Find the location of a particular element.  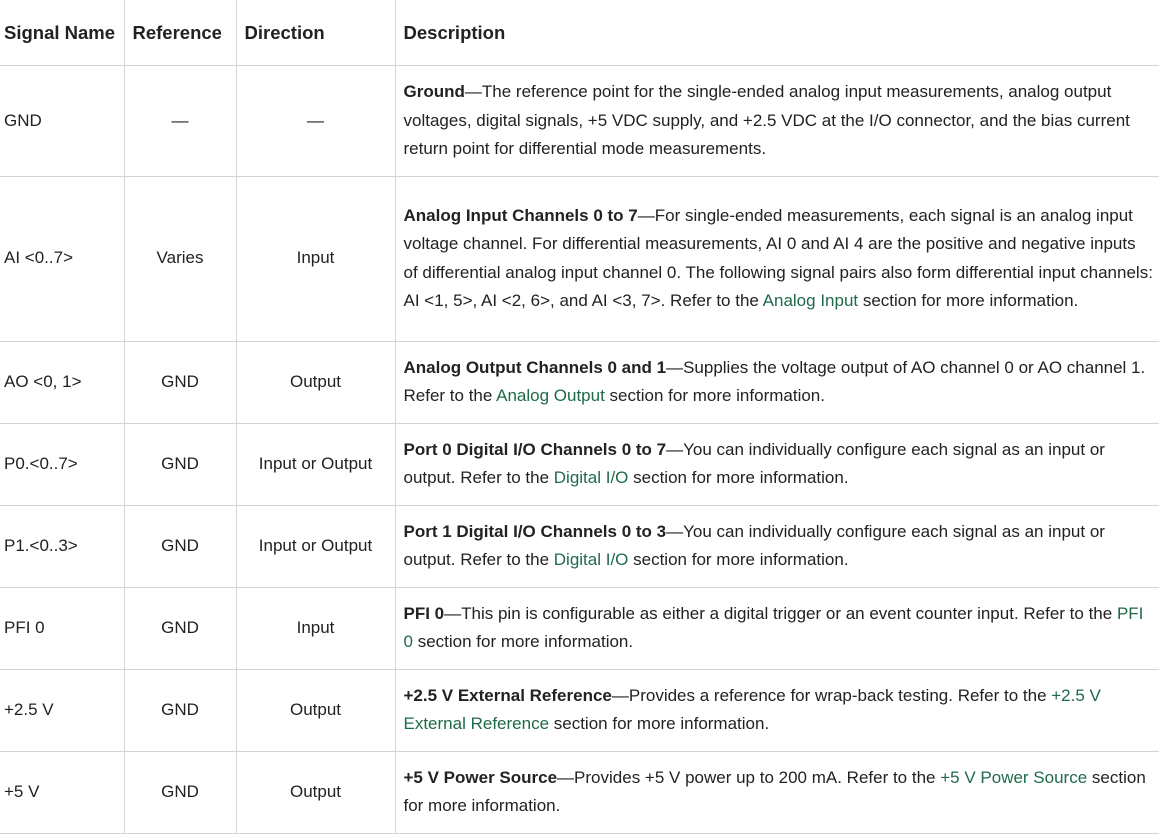

description-title: PFI 0 is located at coordinates (424, 613).